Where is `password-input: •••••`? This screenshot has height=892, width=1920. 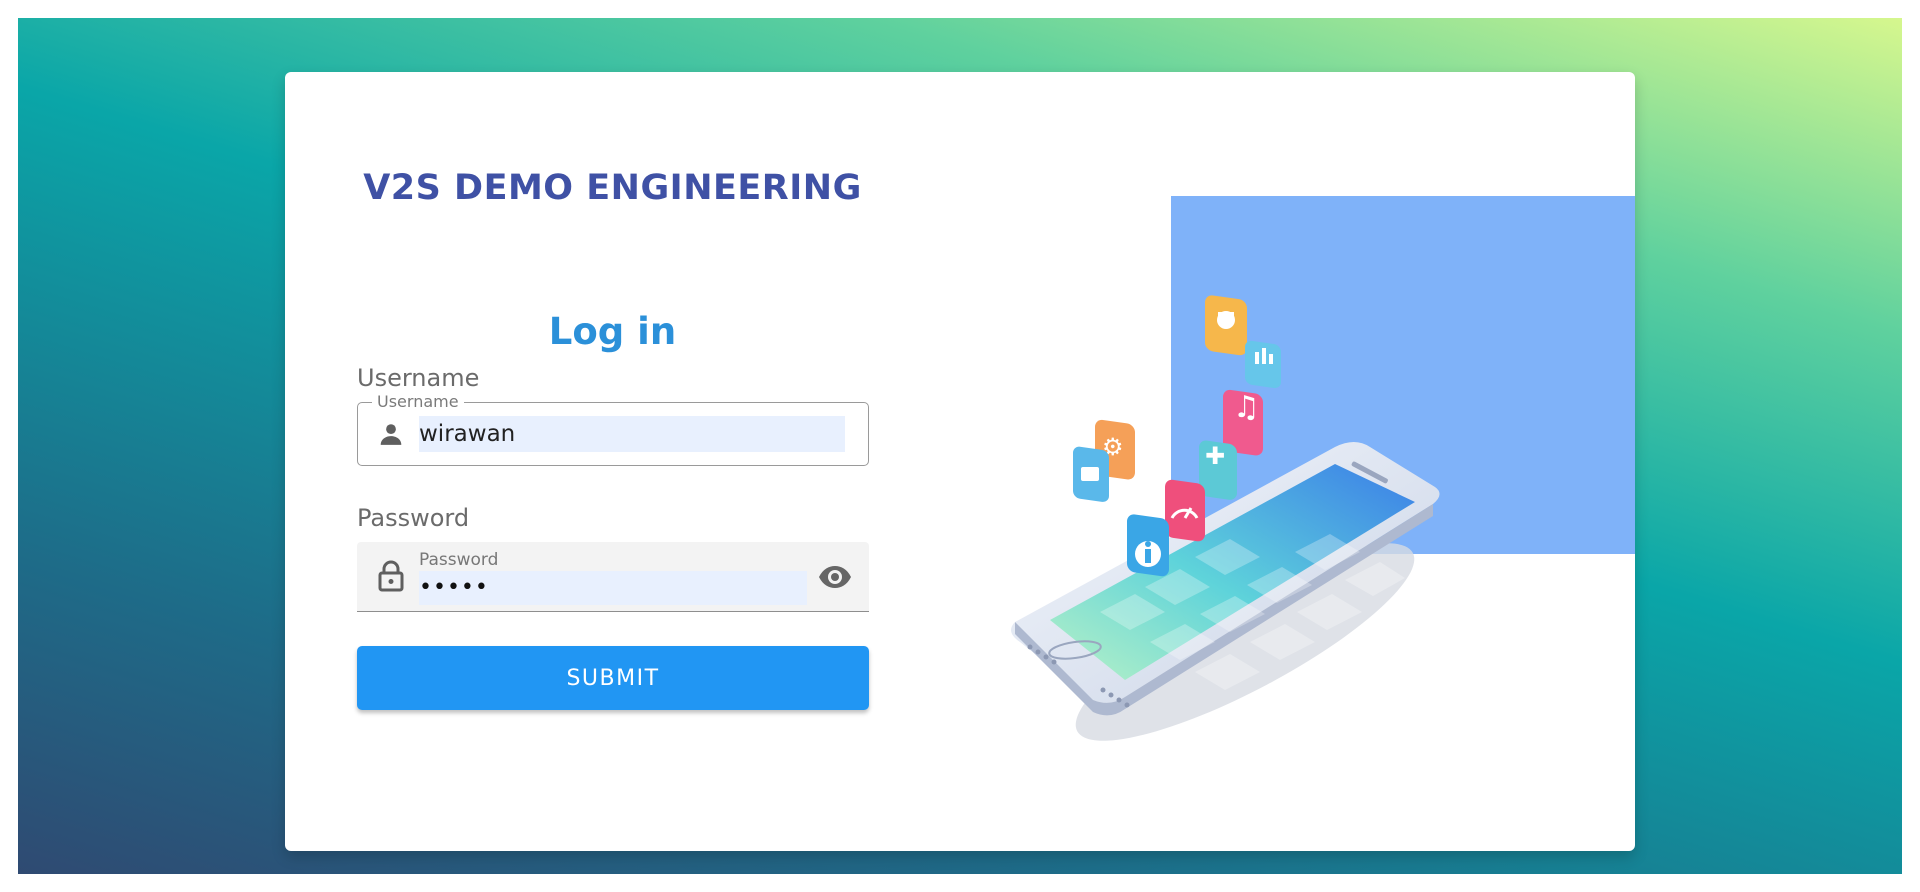 password-input: ••••• is located at coordinates (613, 588).